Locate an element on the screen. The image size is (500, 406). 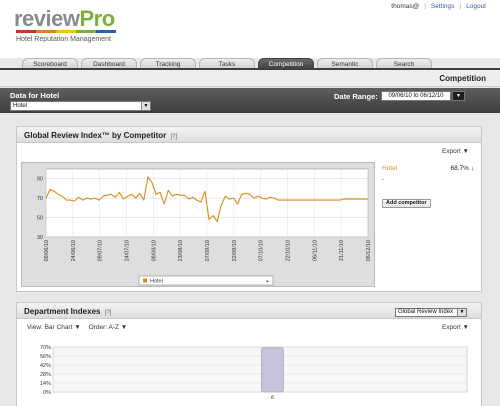
chart-legend-swatch is located at coordinates (145, 280).